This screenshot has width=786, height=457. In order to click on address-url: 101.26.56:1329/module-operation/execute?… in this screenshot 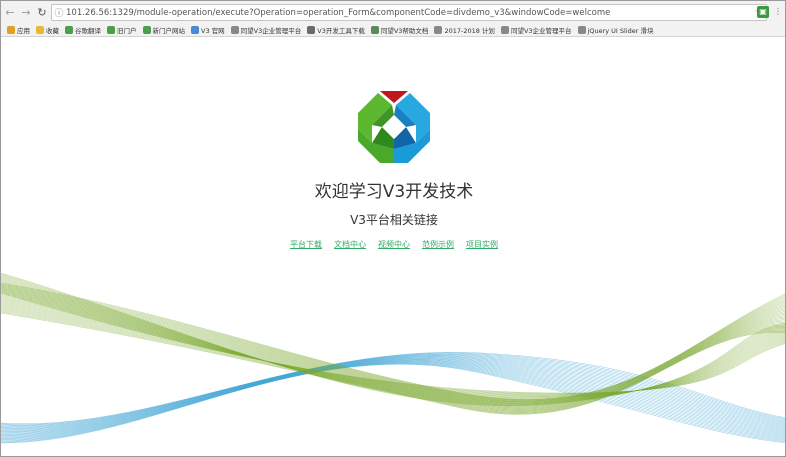, I will do `click(409, 13)`.